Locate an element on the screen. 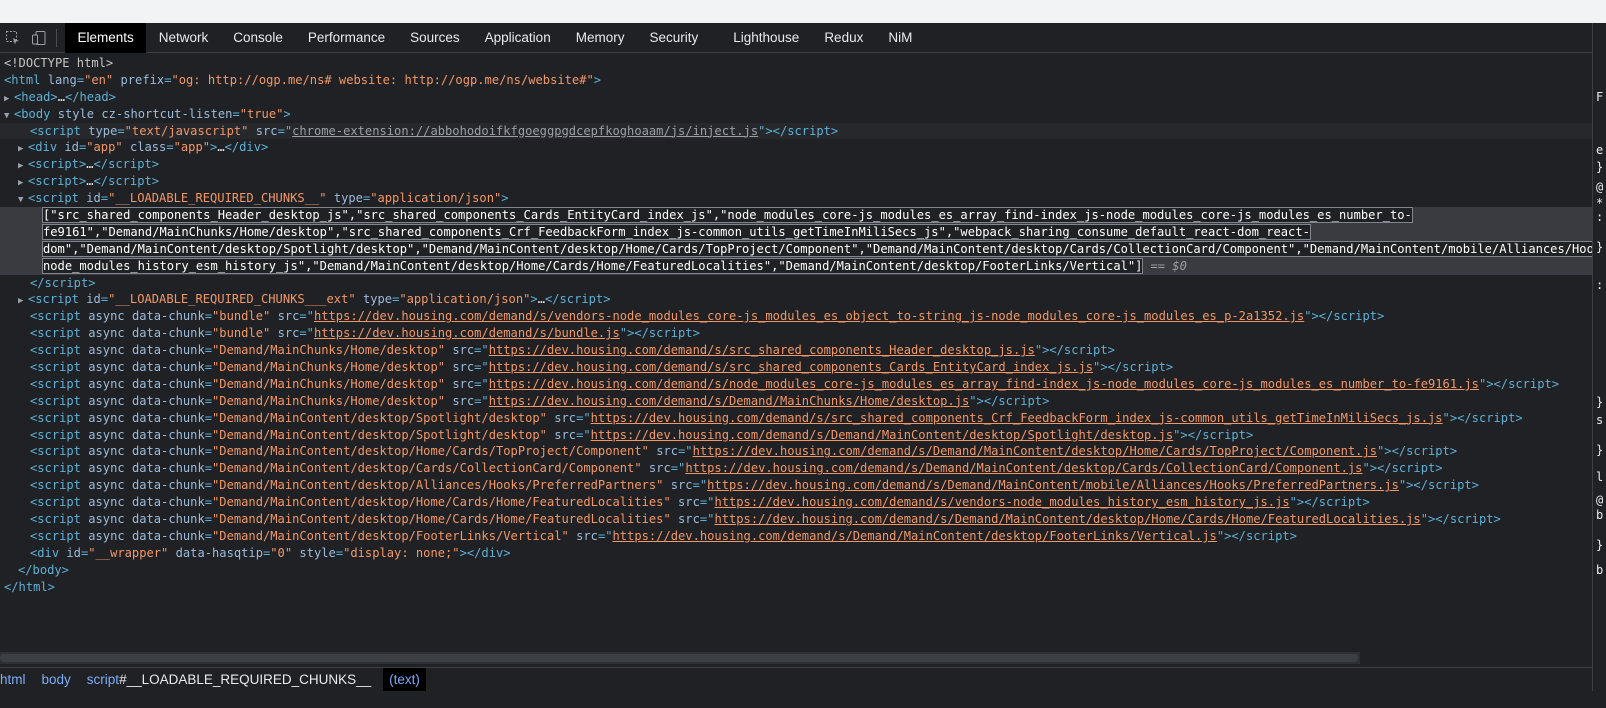 The image size is (1606, 708). tab-performance: Performance is located at coordinates (346, 38).